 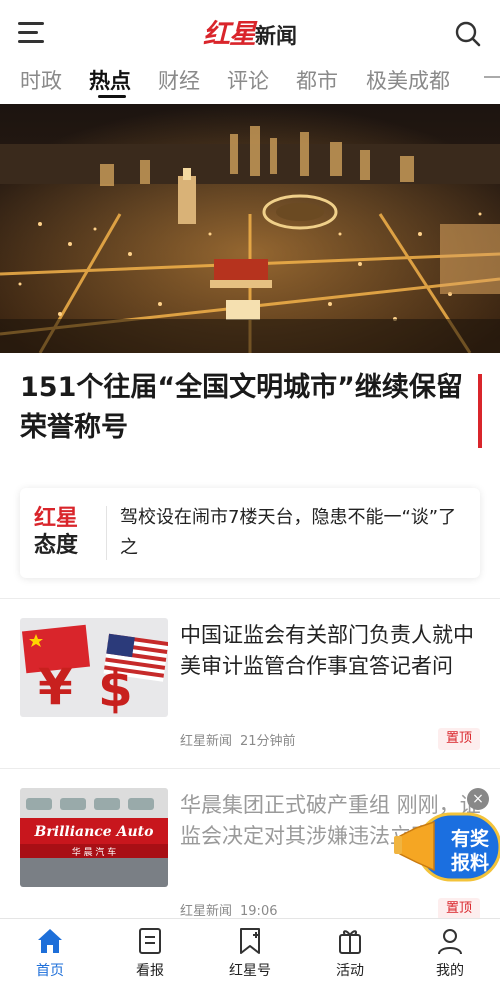 I want to click on nav-label: 红星号, so click(x=250, y=971).